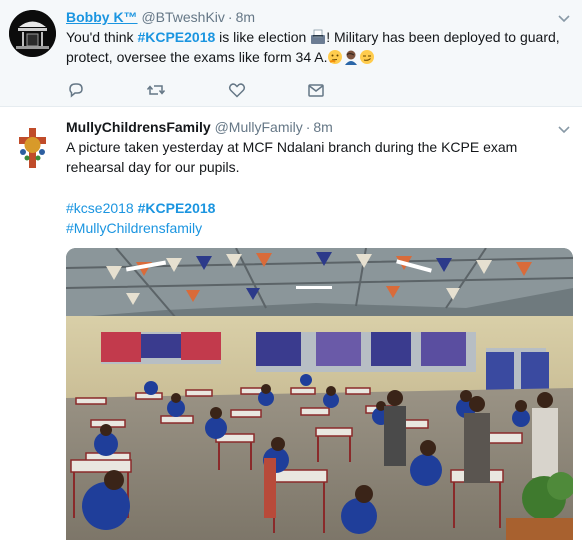 This screenshot has width=582, height=540. Describe the element at coordinates (259, 127) in the screenshot. I see `user-handle: @MullyFamily` at that location.